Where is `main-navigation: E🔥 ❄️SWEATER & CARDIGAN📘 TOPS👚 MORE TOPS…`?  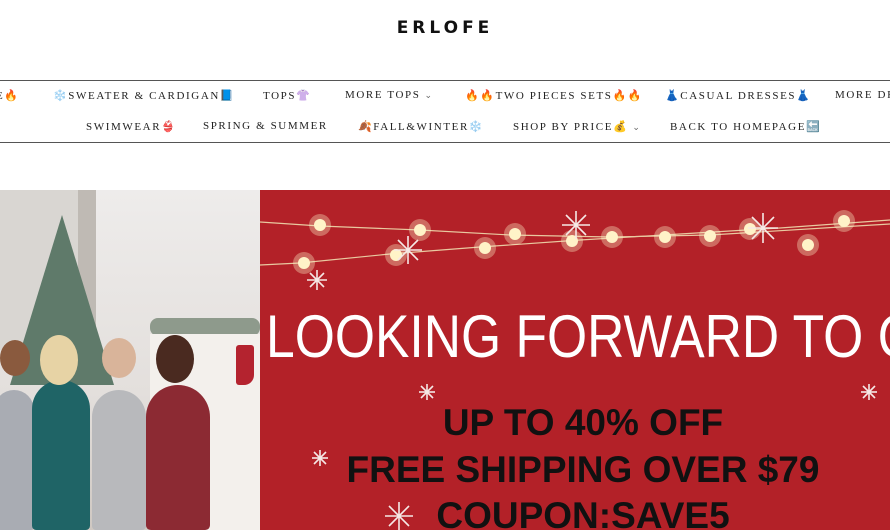 main-navigation: E🔥 ❄️SWEATER & CARDIGAN📘 TOPS👚 MORE TOPS… is located at coordinates (445, 111).